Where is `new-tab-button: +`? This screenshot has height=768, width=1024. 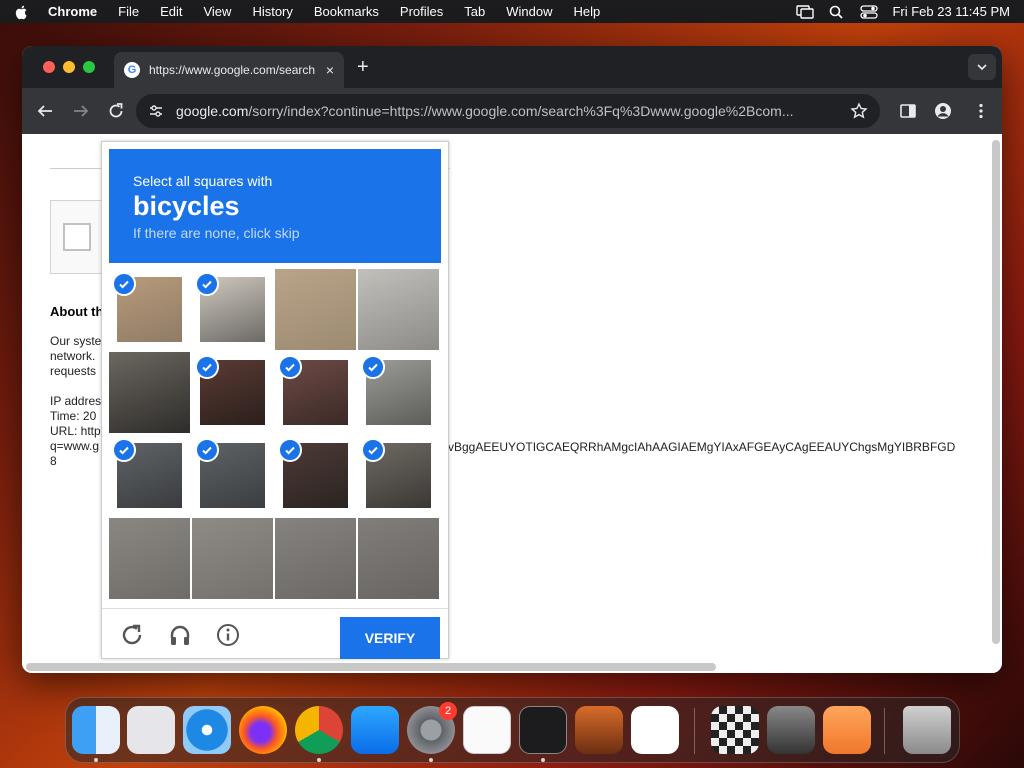
new-tab-button: + is located at coordinates (363, 67).